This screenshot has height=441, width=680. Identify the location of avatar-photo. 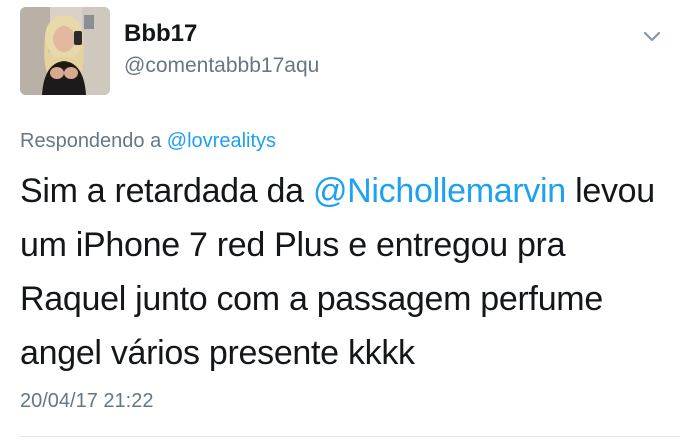
(65, 51).